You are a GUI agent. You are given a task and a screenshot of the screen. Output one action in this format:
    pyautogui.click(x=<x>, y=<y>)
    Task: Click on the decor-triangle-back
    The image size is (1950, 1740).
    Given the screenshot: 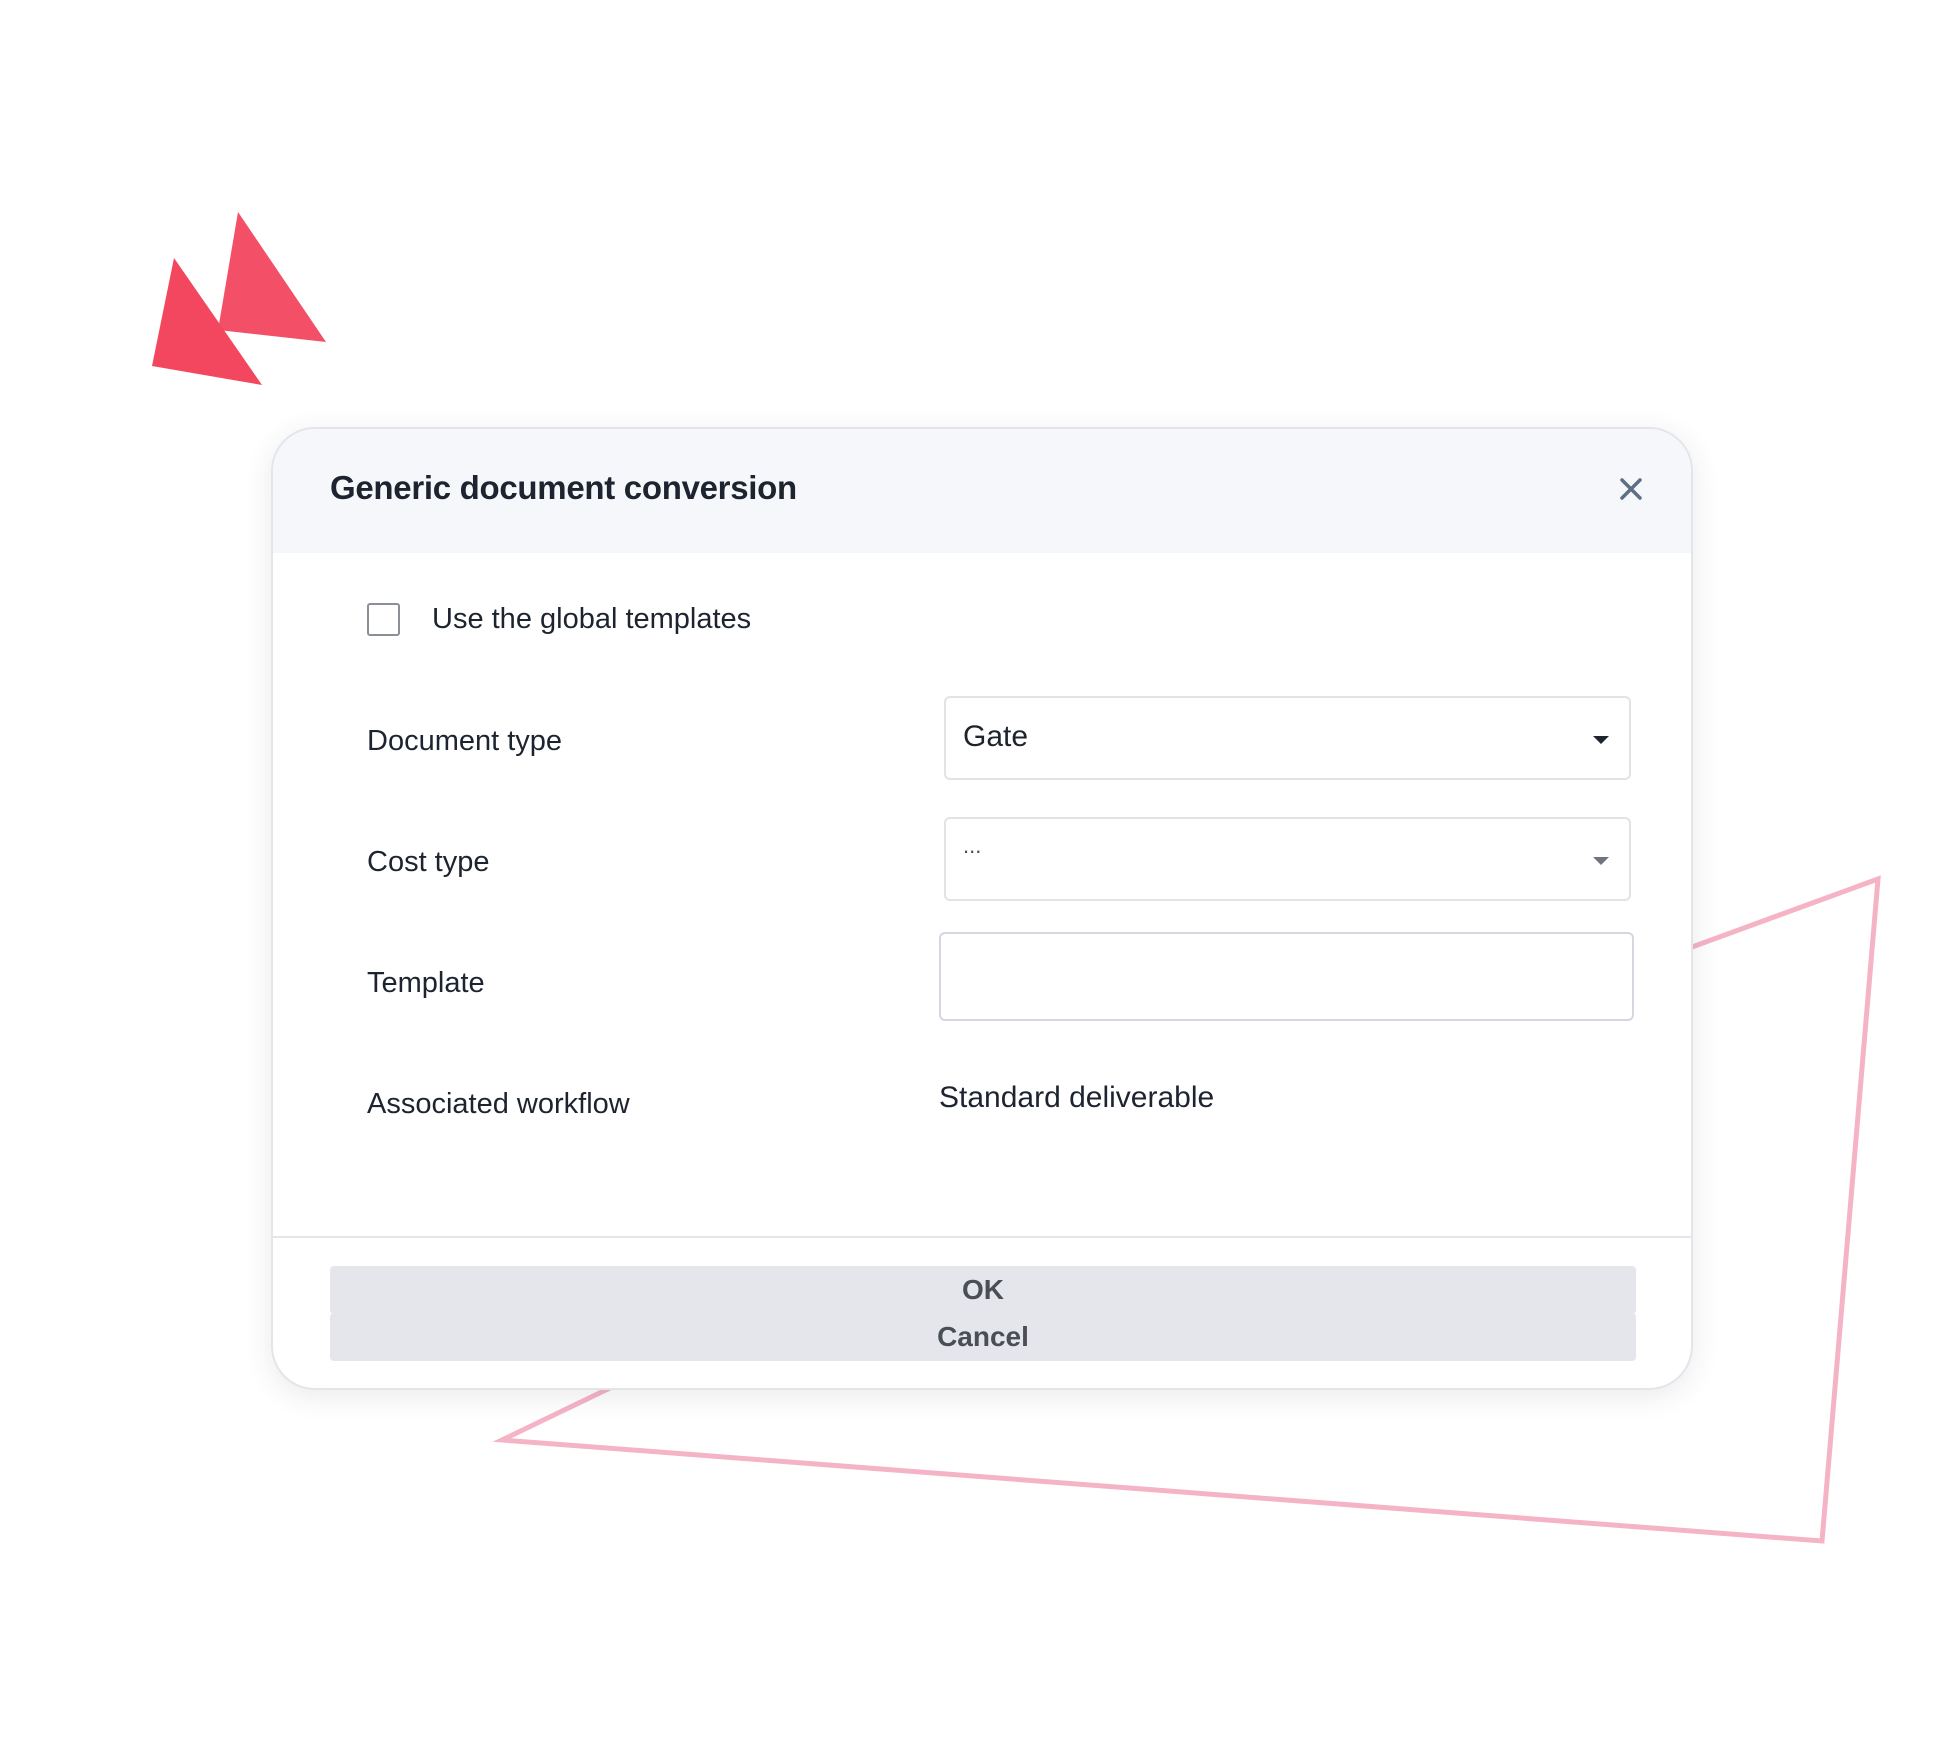 What is the action you would take?
    pyautogui.click(x=272, y=277)
    